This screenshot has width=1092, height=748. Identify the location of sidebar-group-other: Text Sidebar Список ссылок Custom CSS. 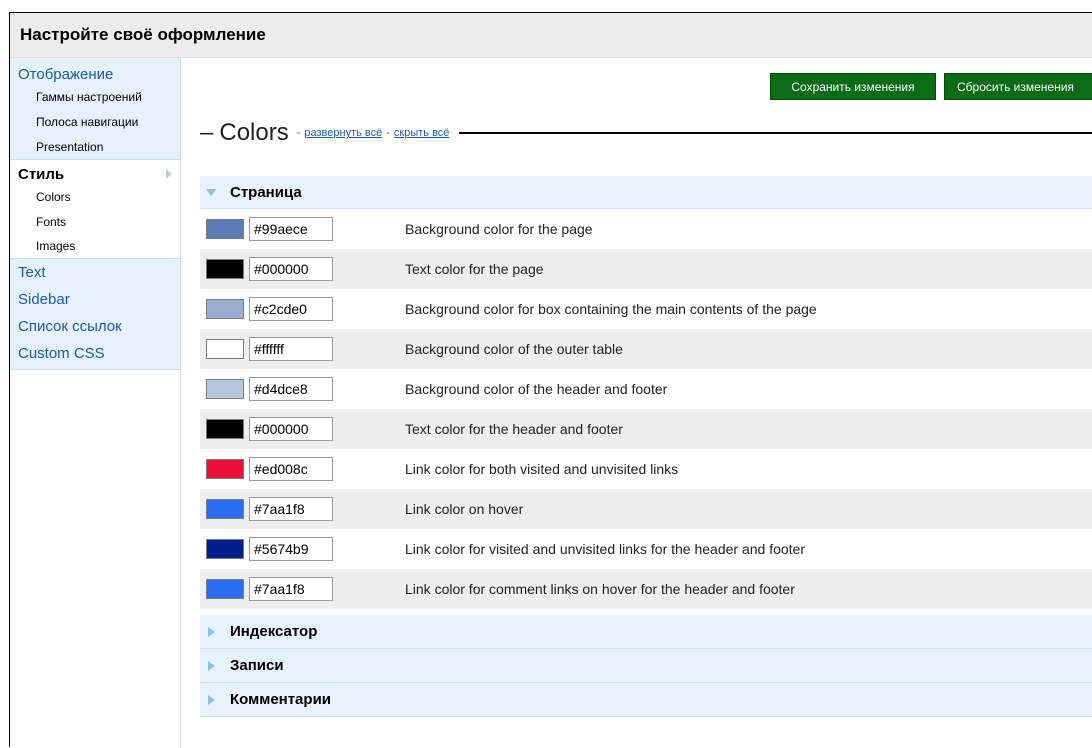
(95, 314).